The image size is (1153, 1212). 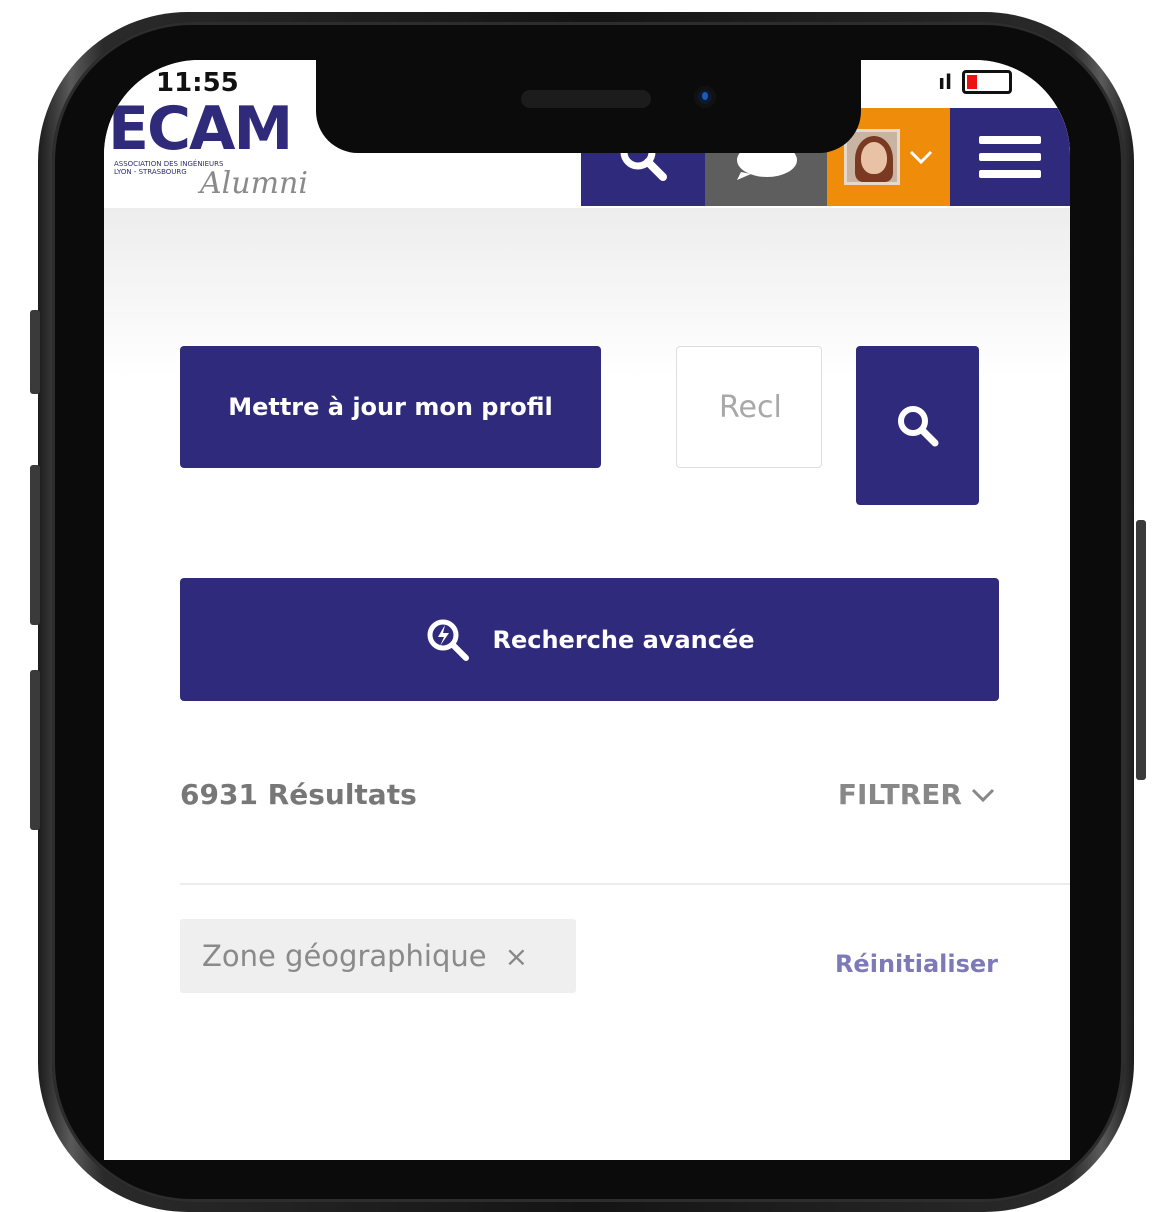 I want to click on signal-icon: ıl, so click(x=945, y=82).